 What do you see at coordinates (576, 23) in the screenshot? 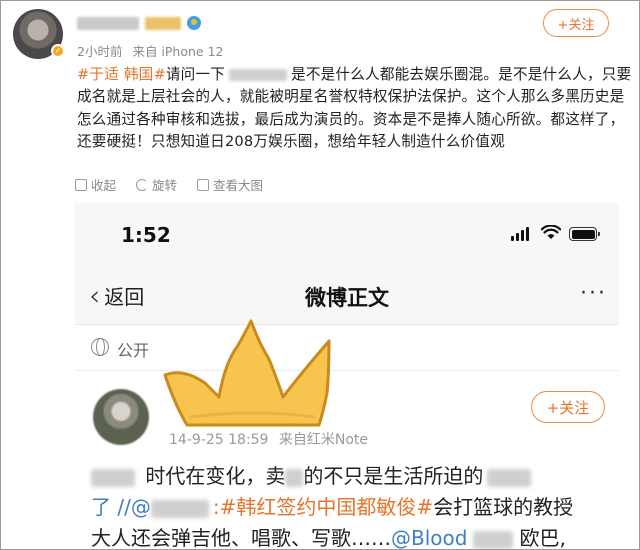
I see `follow-button: +关注` at bounding box center [576, 23].